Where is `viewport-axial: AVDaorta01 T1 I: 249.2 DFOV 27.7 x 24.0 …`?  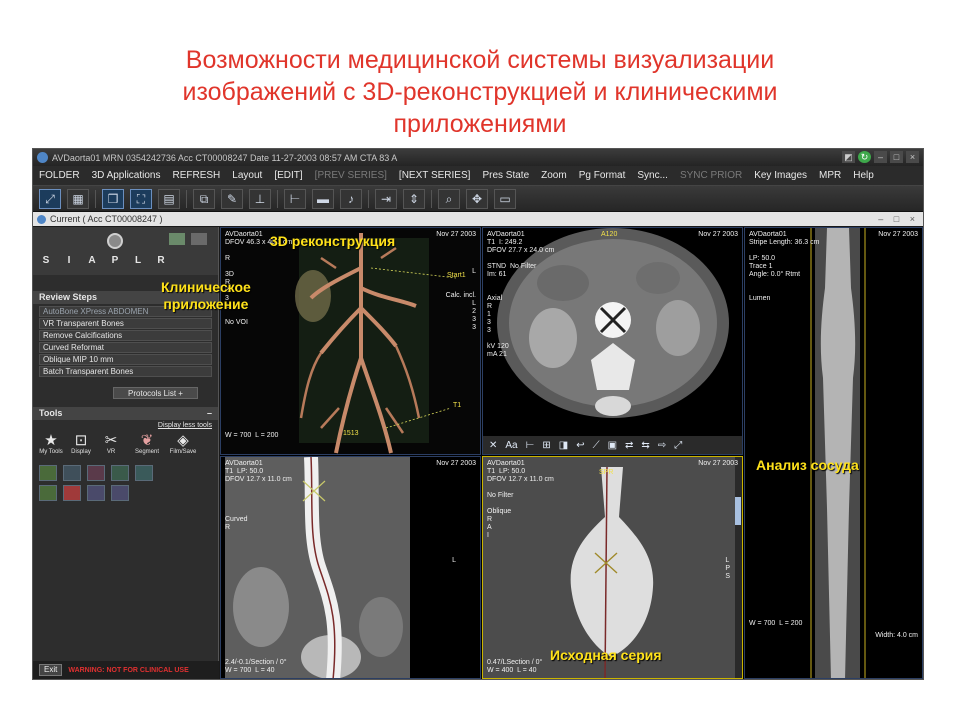
viewport-axial: AVDaorta01 T1 I: 249.2 DFOV 27.7 x 24.0 … is located at coordinates (612, 341).